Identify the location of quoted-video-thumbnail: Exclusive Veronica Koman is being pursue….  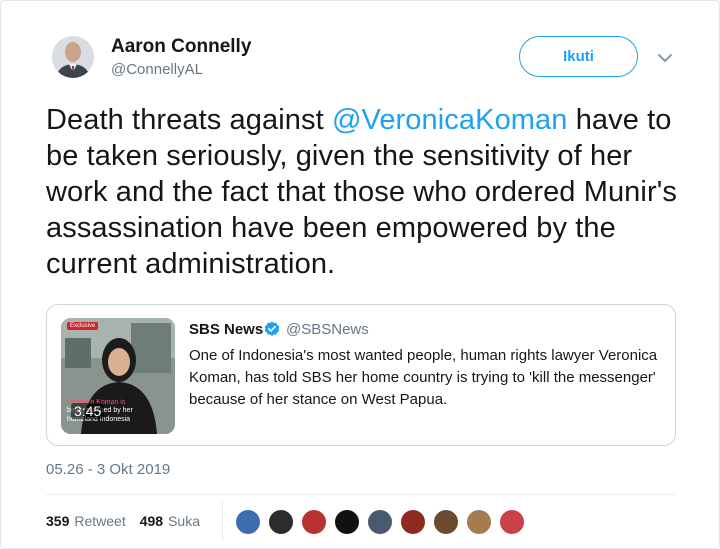
(118, 376).